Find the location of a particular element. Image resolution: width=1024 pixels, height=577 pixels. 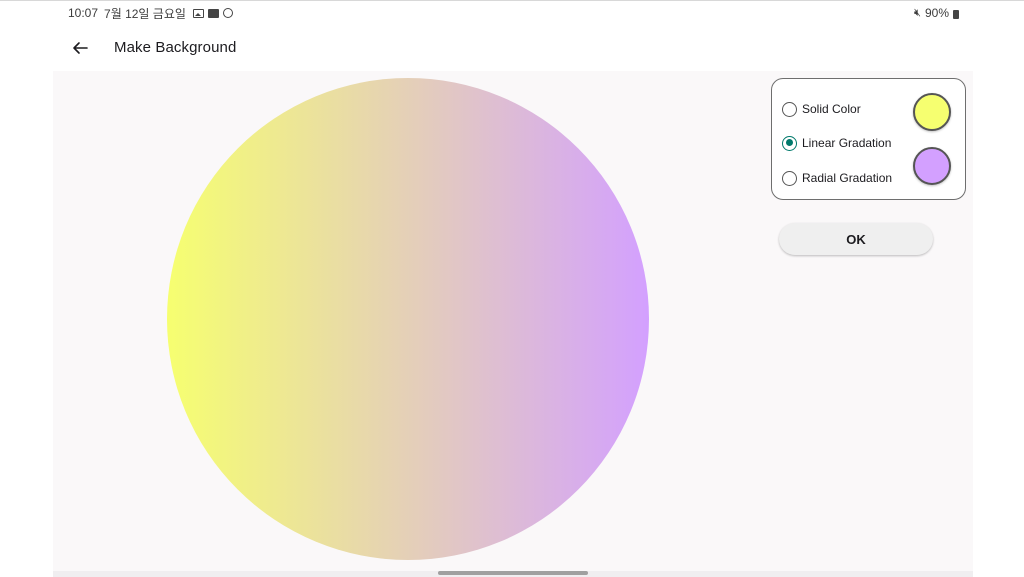

navigation-handle is located at coordinates (513, 573).